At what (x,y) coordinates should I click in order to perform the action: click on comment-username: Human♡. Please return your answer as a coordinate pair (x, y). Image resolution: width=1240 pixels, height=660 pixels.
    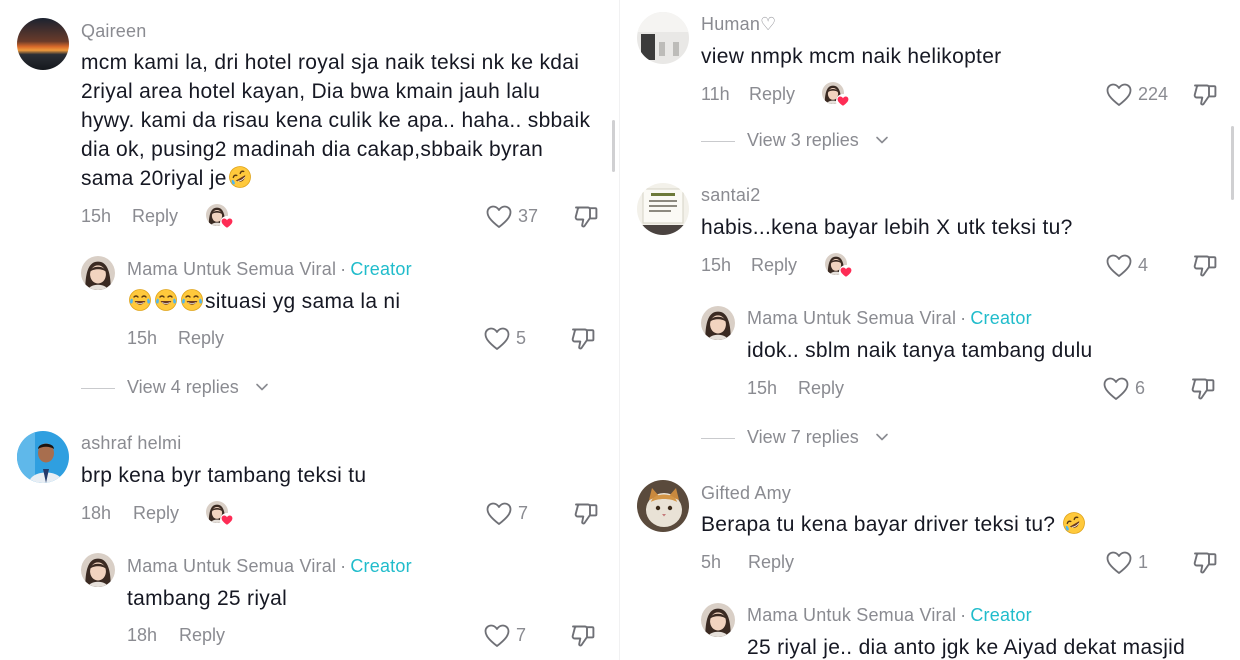
    Looking at the image, I should click on (738, 24).